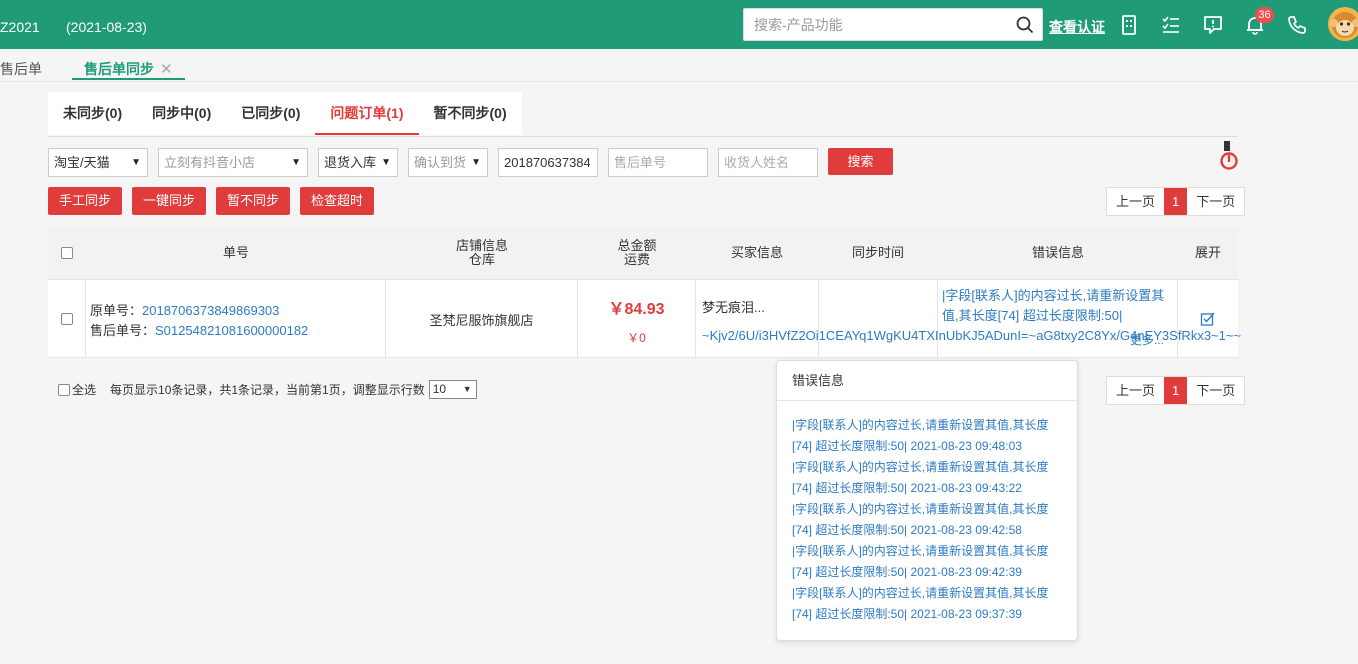 This screenshot has height=664, width=1358. I want to click on shop-select: 立刻有抖音小店 ▼, so click(233, 162).